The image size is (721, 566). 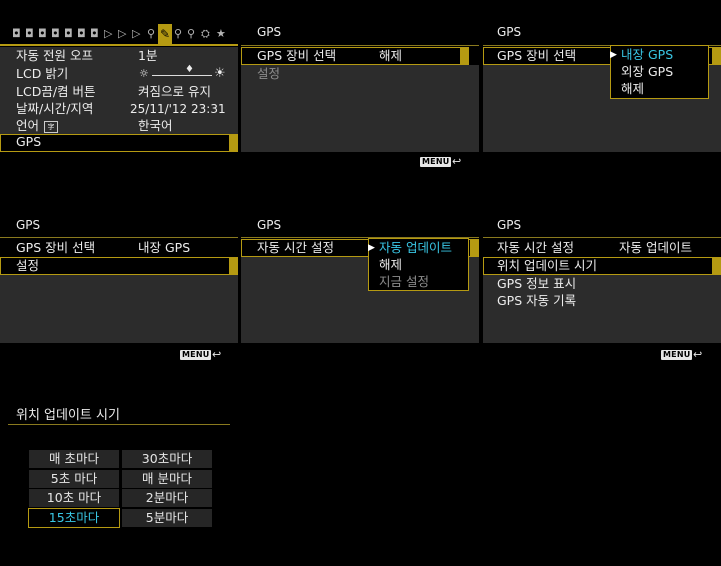 I want to click on setup-tab-active-icon: ✎, so click(x=165, y=34).